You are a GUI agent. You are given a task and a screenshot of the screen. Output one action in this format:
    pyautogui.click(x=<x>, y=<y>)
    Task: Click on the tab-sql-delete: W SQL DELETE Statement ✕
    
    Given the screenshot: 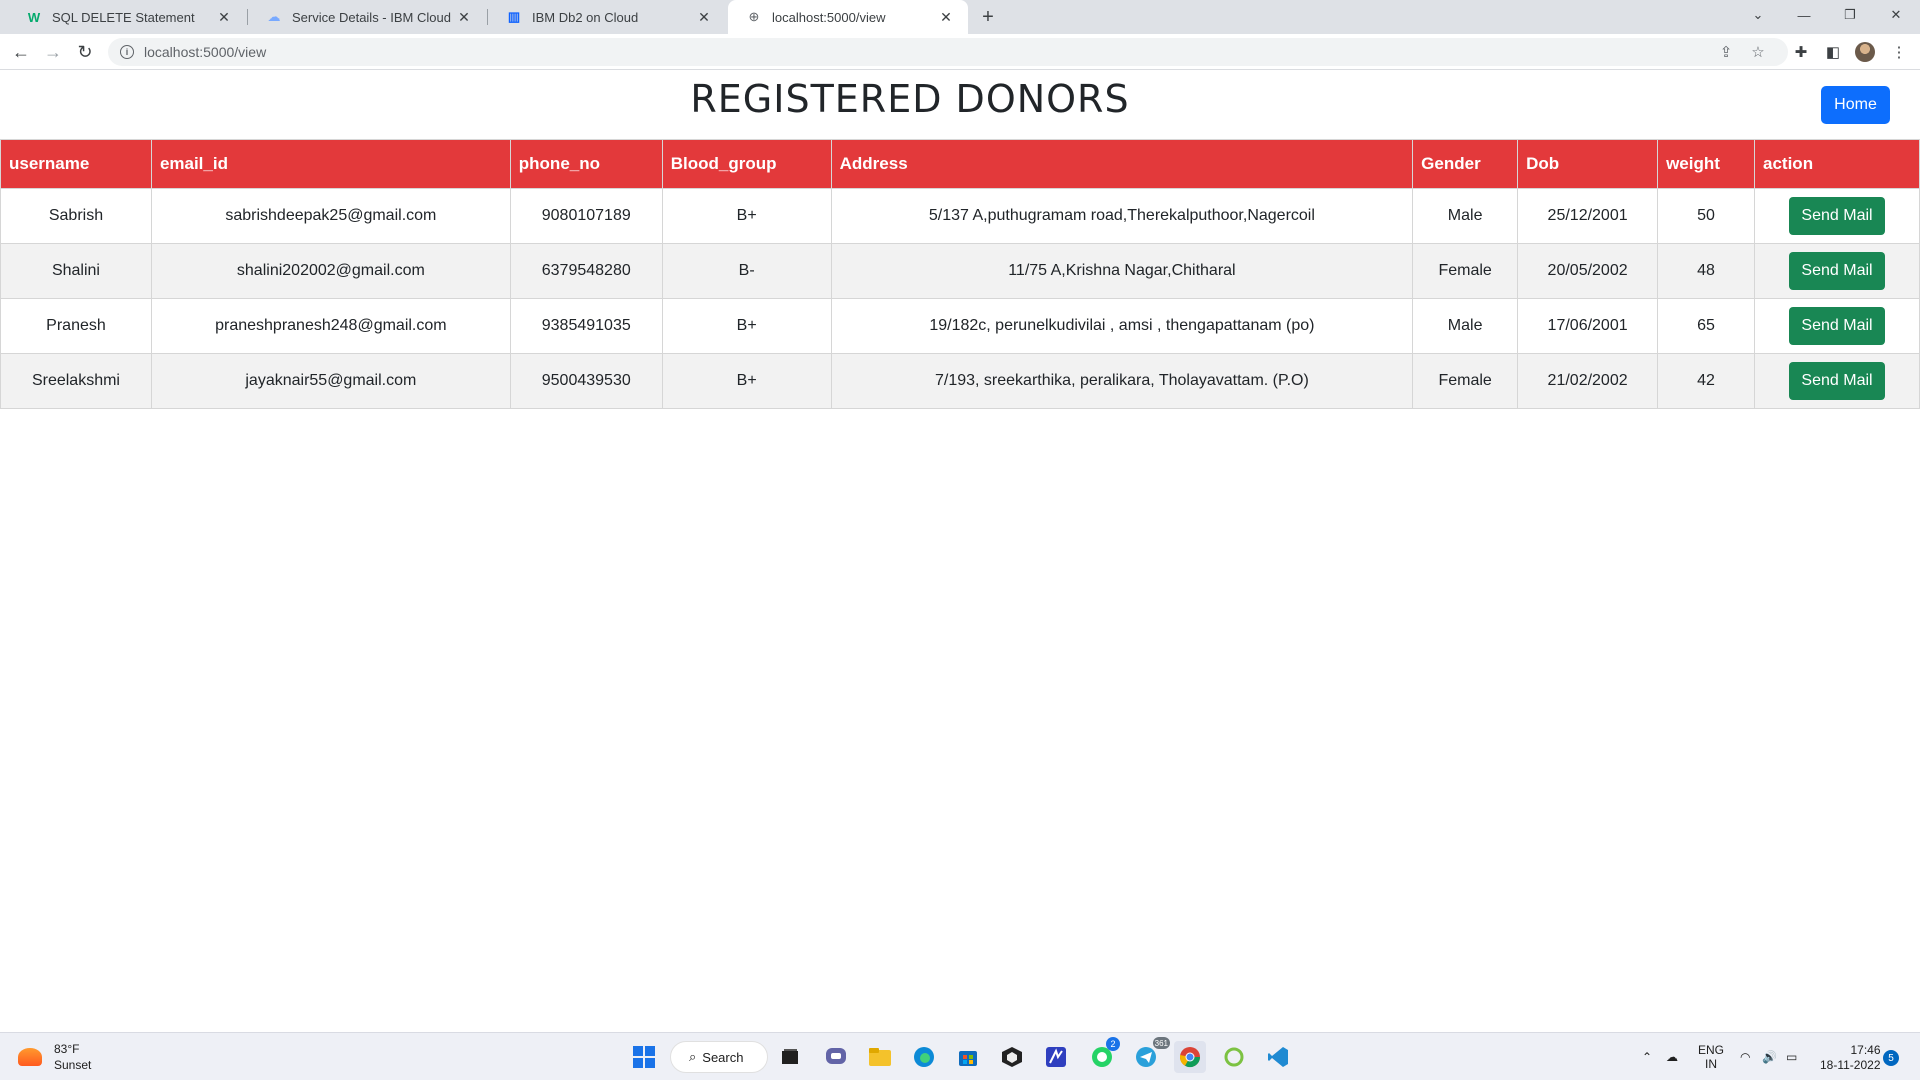 What is the action you would take?
    pyautogui.click(x=127, y=17)
    